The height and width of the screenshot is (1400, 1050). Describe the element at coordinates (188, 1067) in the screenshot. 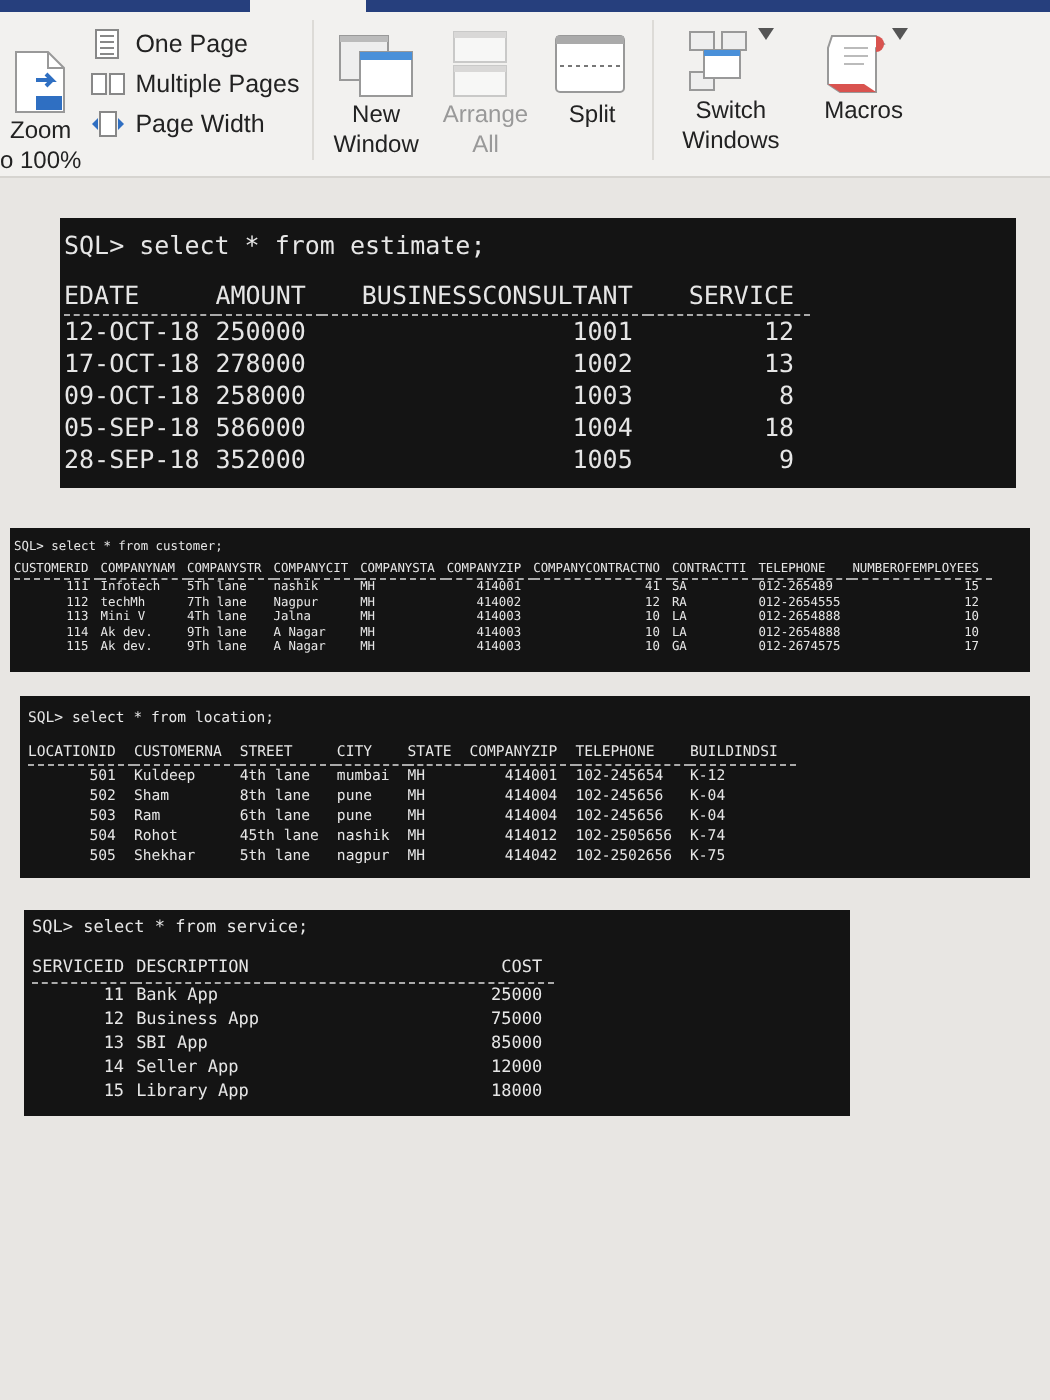

I see `table-cell-text: Seller App` at that location.